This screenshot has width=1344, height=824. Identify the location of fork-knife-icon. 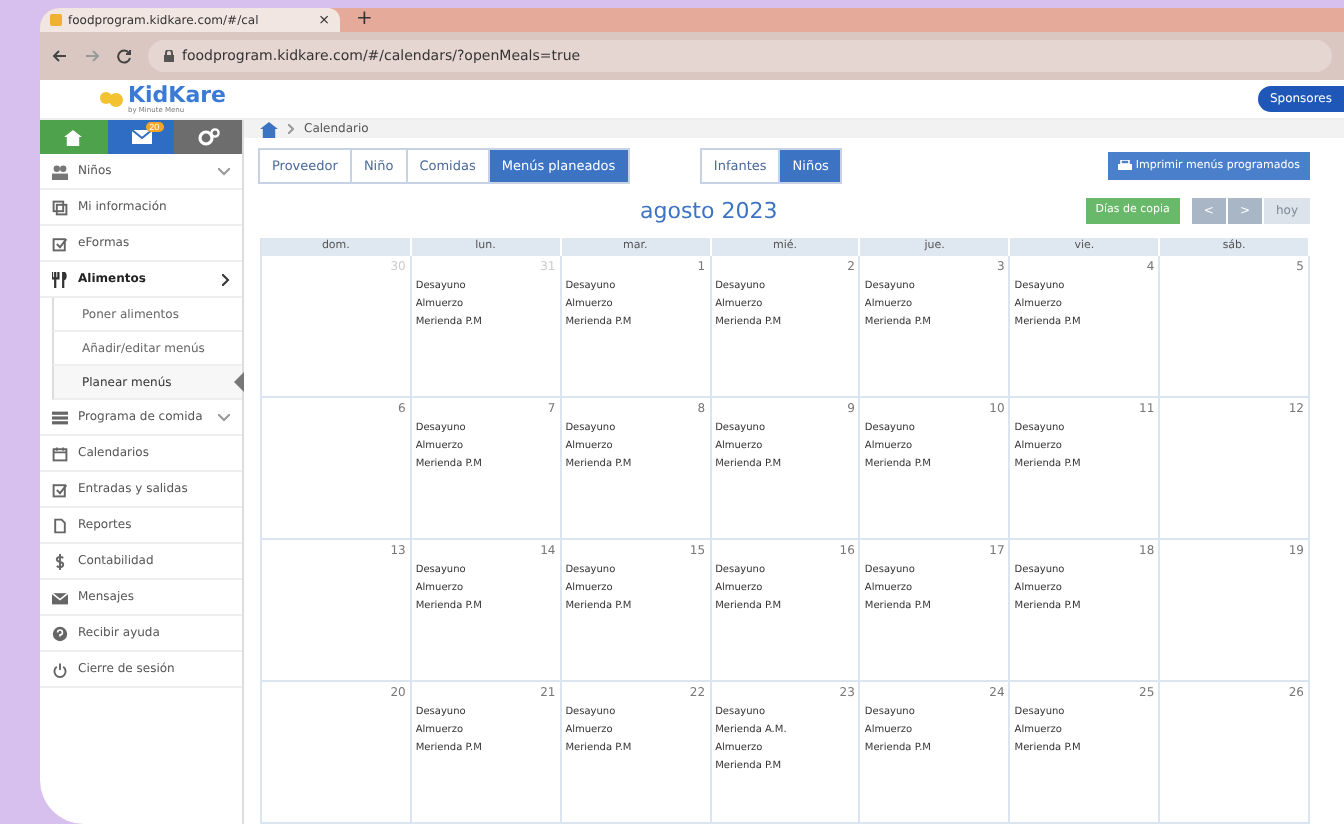
(60, 279).